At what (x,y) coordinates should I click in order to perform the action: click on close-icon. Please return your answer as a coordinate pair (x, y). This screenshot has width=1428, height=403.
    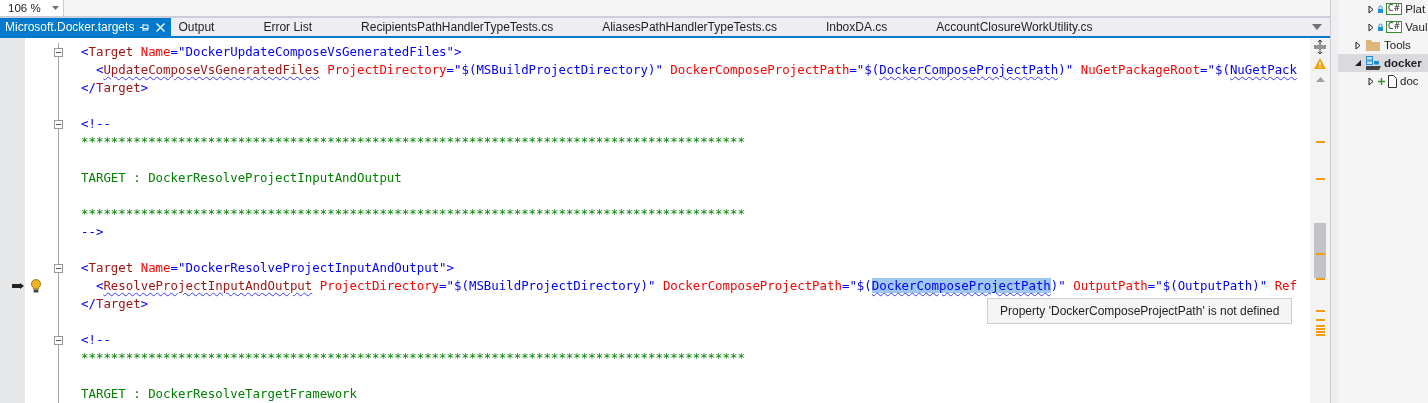
    Looking at the image, I should click on (161, 27).